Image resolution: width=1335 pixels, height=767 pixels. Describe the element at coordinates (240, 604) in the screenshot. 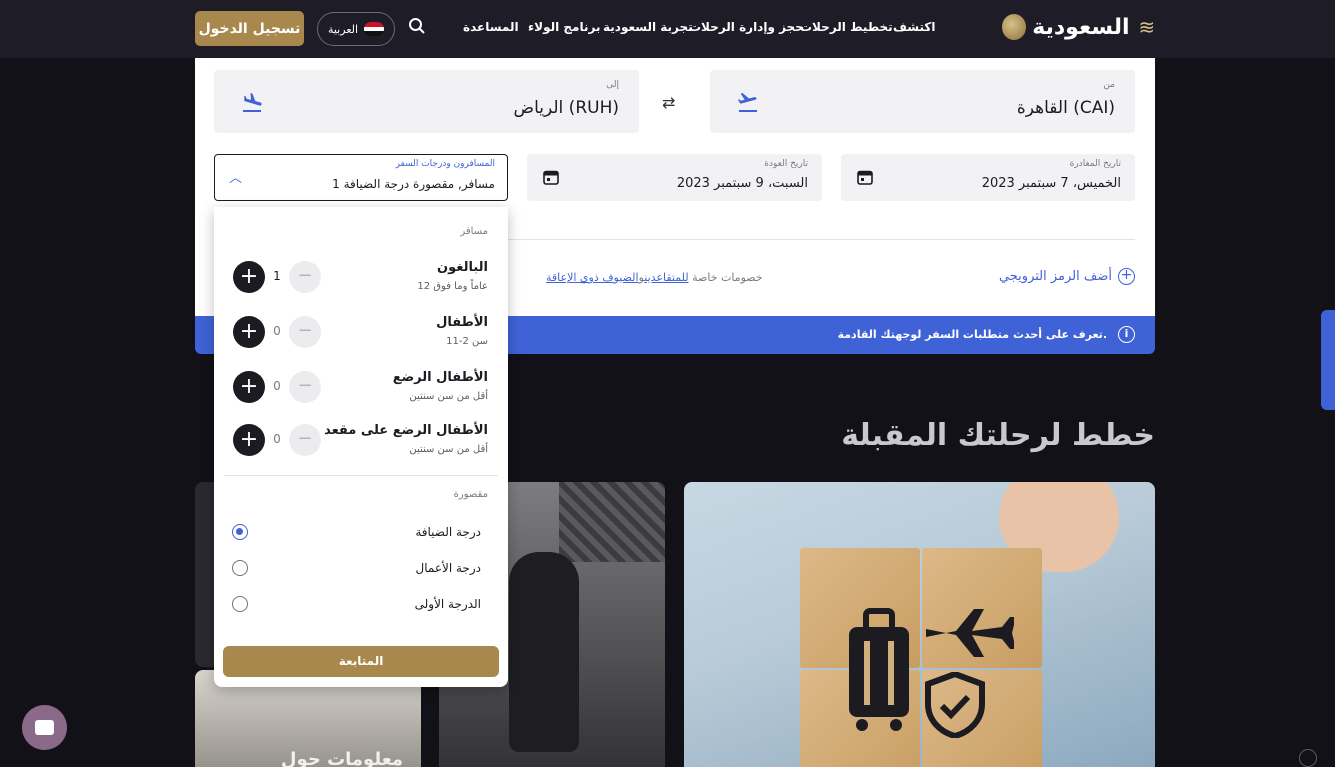

I see `cabin-first-radio` at that location.